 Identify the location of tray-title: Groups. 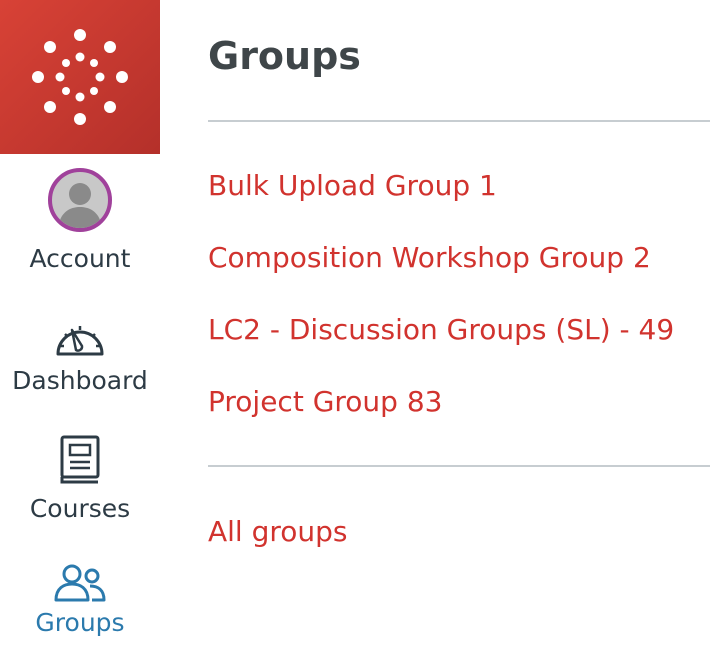
(284, 56).